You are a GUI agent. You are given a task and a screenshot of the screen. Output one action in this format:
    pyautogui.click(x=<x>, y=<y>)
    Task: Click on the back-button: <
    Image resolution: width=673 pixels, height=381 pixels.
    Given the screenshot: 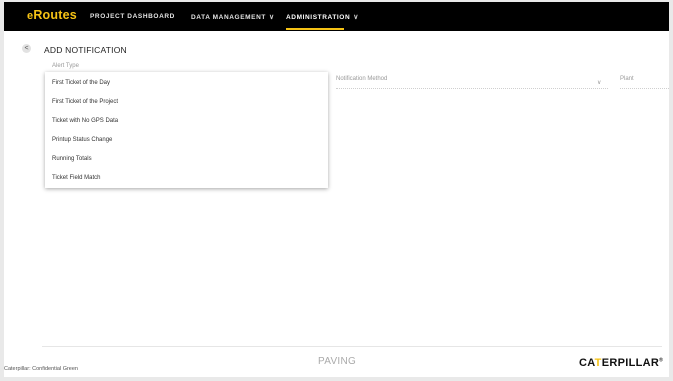 What is the action you would take?
    pyautogui.click(x=26, y=48)
    